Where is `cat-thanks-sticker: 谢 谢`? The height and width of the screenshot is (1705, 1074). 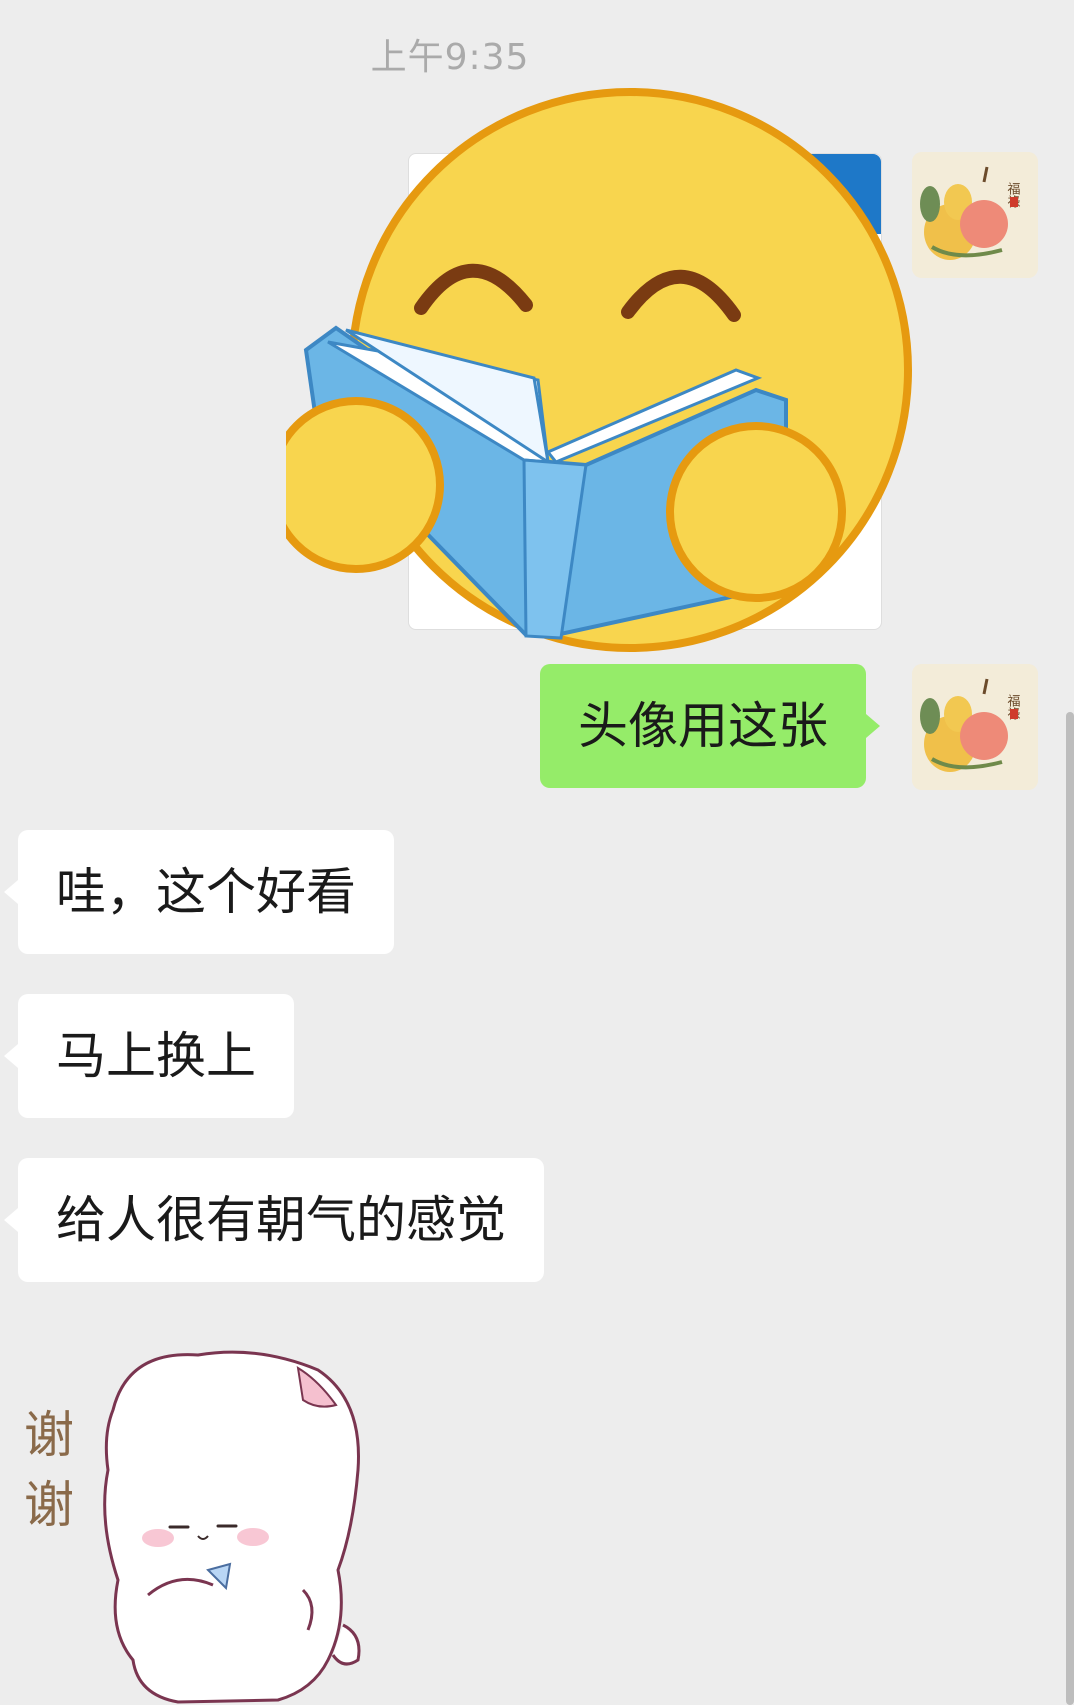
cat-thanks-sticker: 谢 谢 is located at coordinates (198, 1522).